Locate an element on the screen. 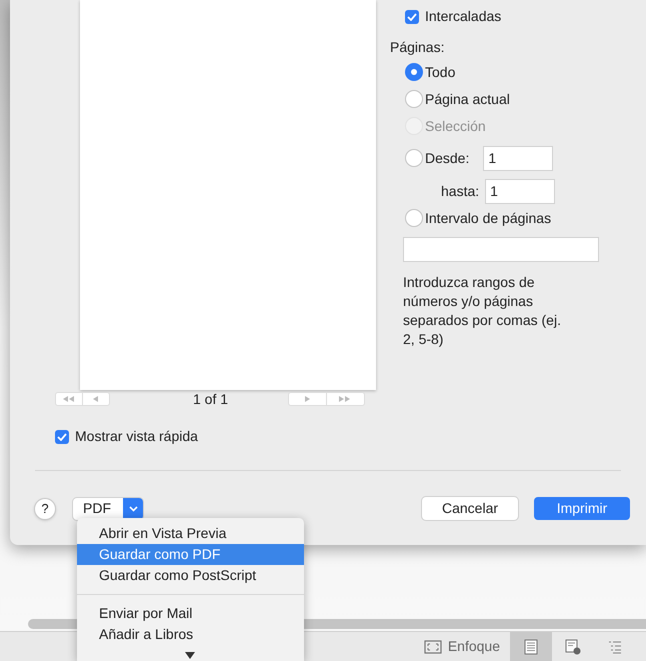 This screenshot has height=661, width=646. section-label: Páginas: is located at coordinates (417, 47).